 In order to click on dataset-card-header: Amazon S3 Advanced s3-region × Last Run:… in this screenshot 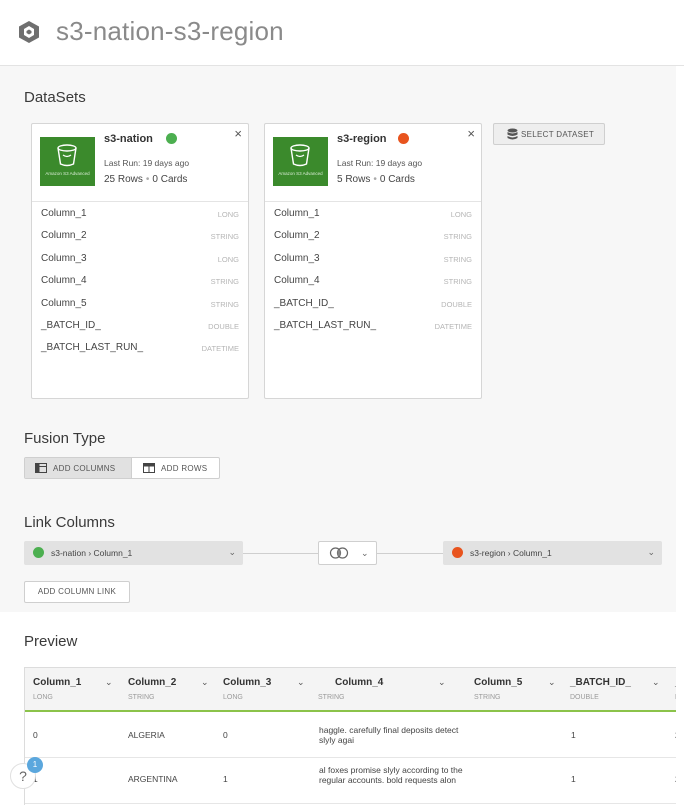, I will do `click(373, 163)`.